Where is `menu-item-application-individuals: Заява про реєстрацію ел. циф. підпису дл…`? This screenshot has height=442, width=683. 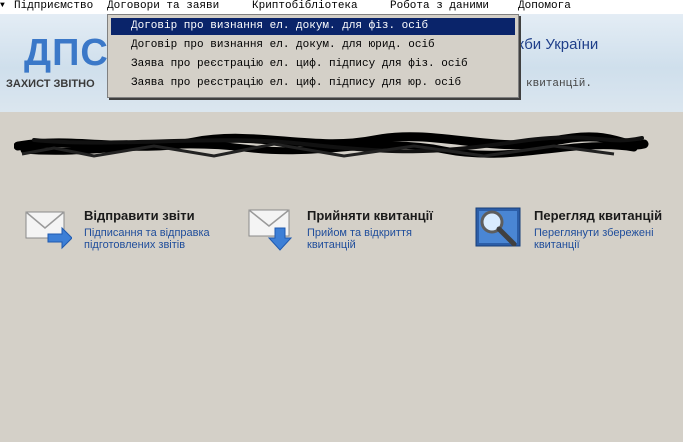
menu-item-application-individuals: Заява про реєстрацію ел. циф. підпису дл… is located at coordinates (313, 64).